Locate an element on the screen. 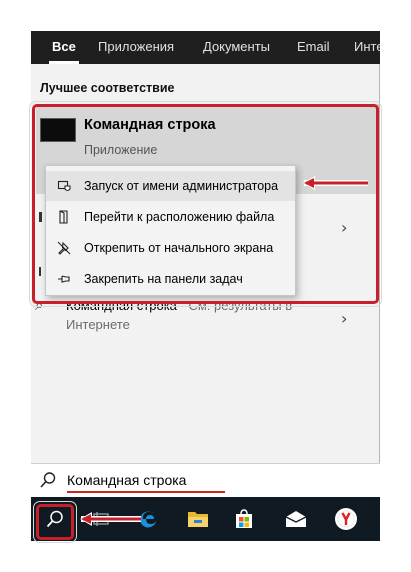  chevron-right-icon: › is located at coordinates (344, 318).